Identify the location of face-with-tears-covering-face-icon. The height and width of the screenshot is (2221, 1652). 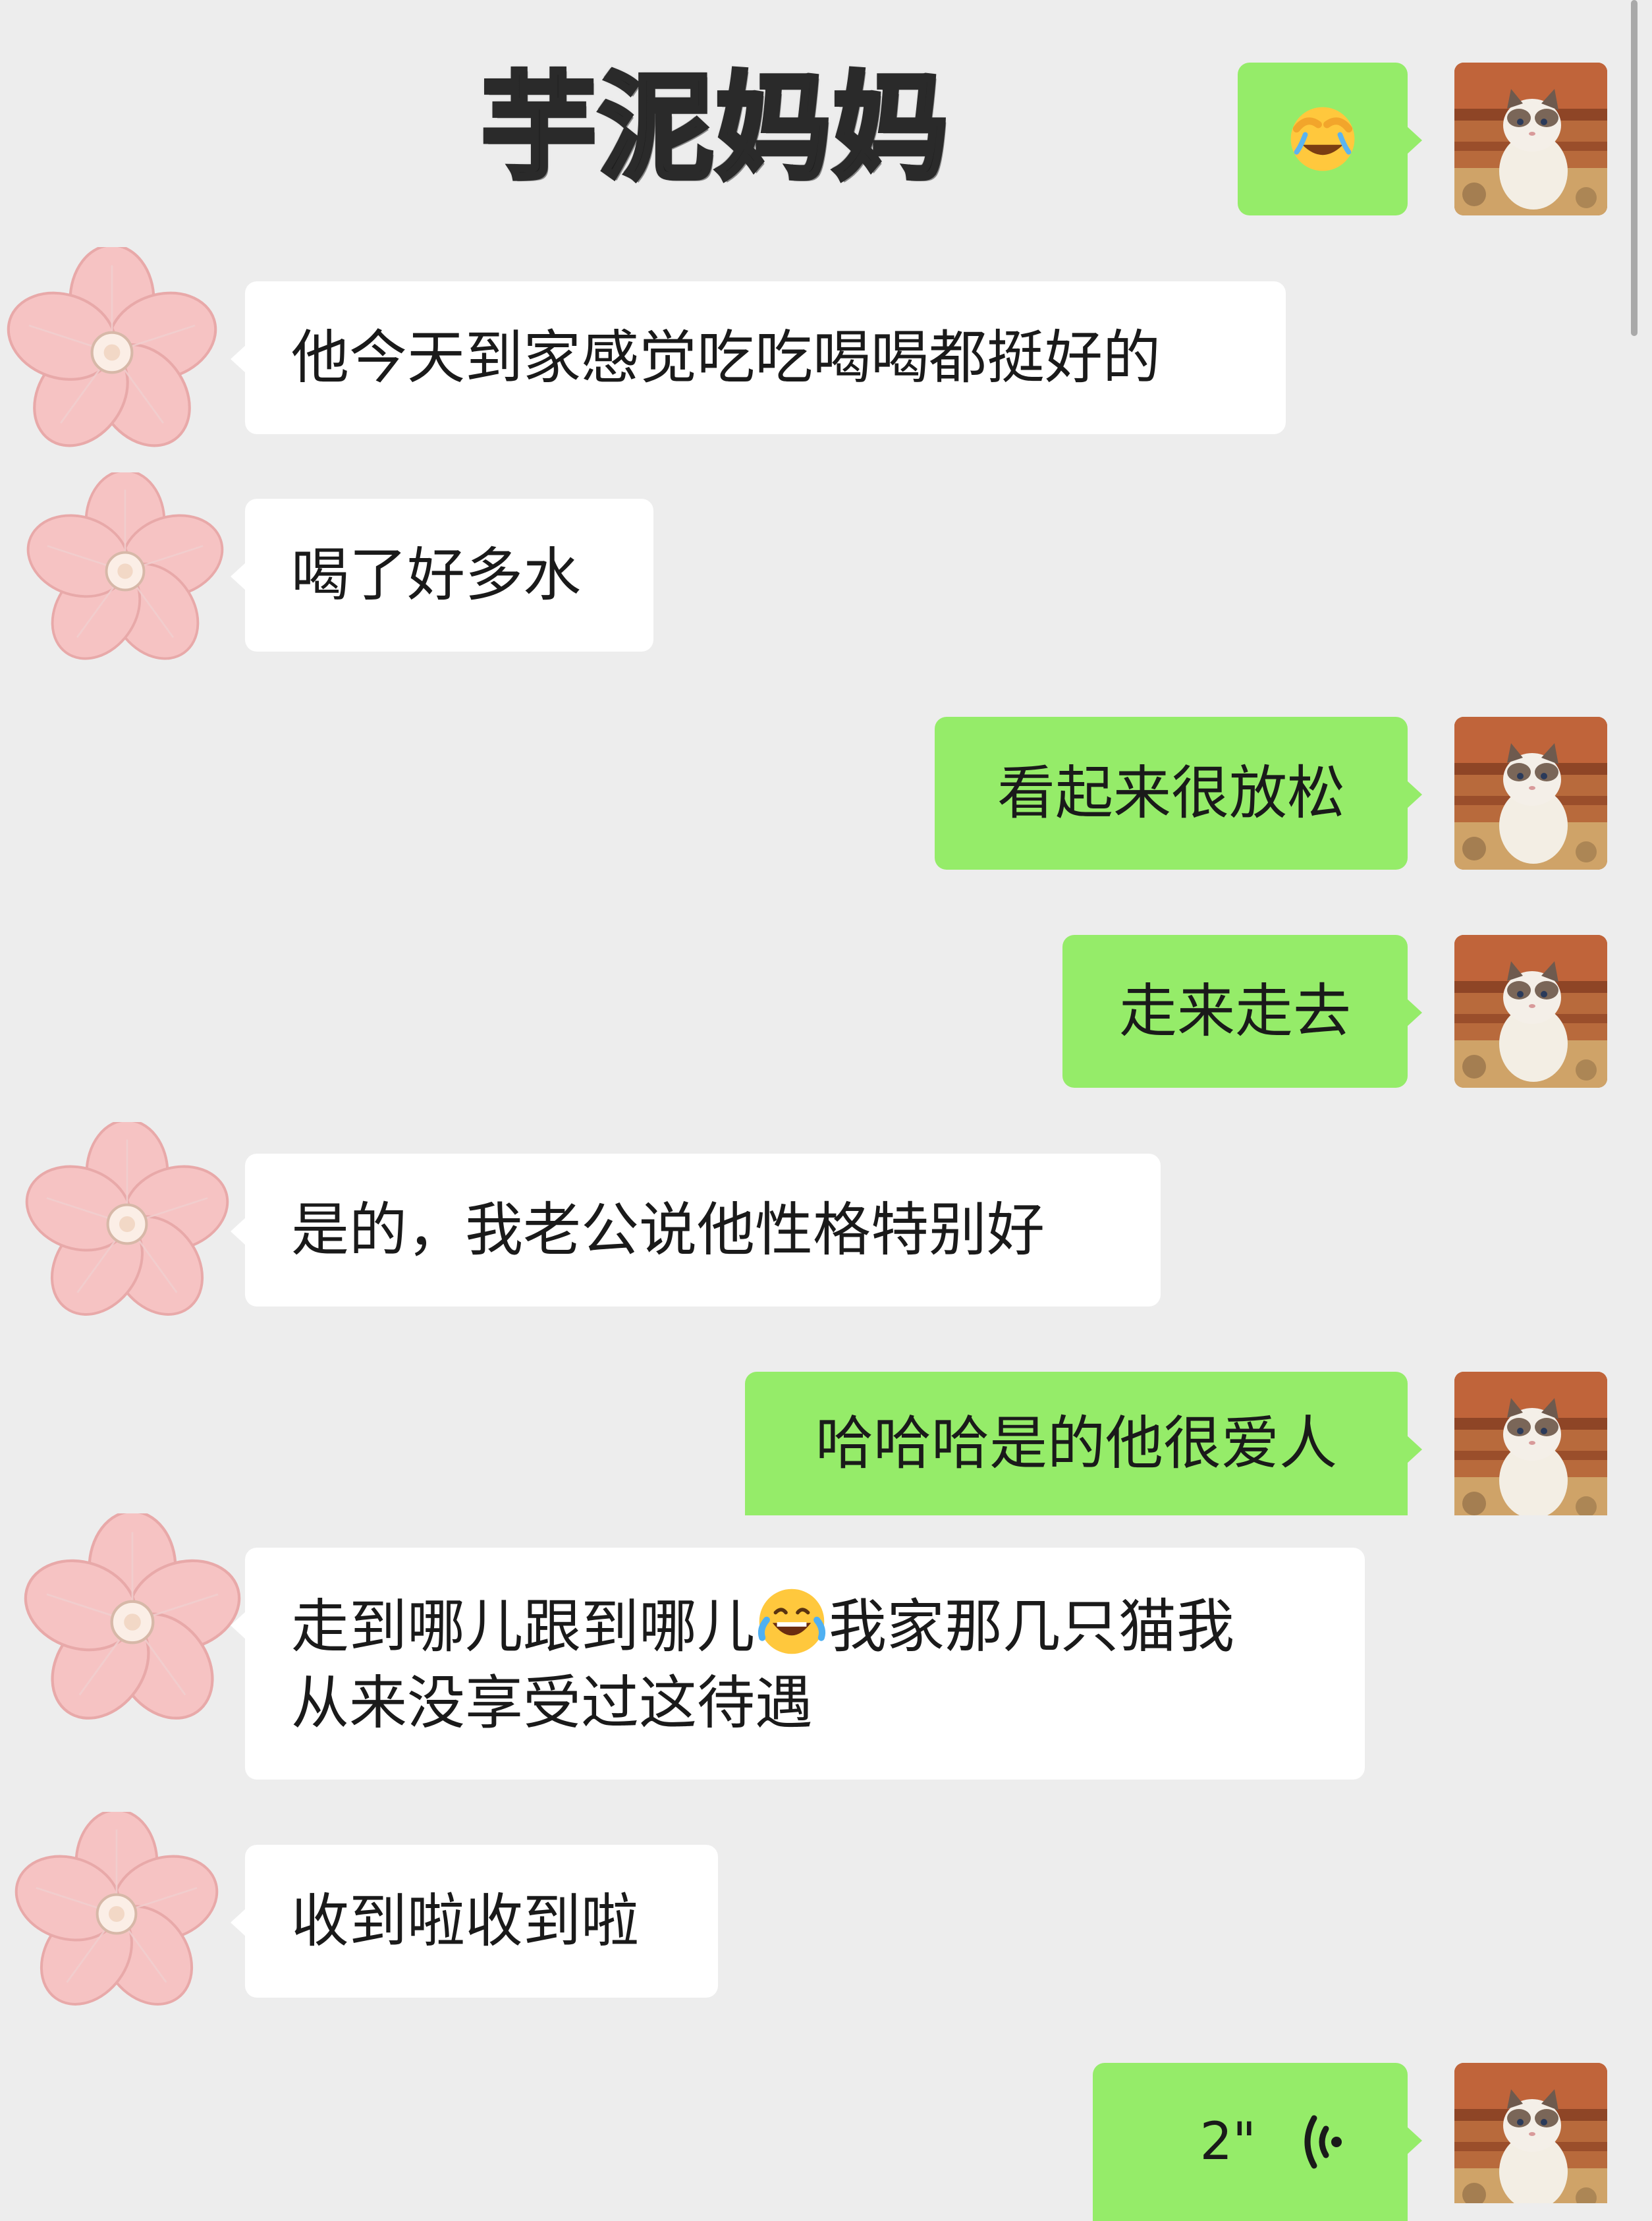
(1322, 139).